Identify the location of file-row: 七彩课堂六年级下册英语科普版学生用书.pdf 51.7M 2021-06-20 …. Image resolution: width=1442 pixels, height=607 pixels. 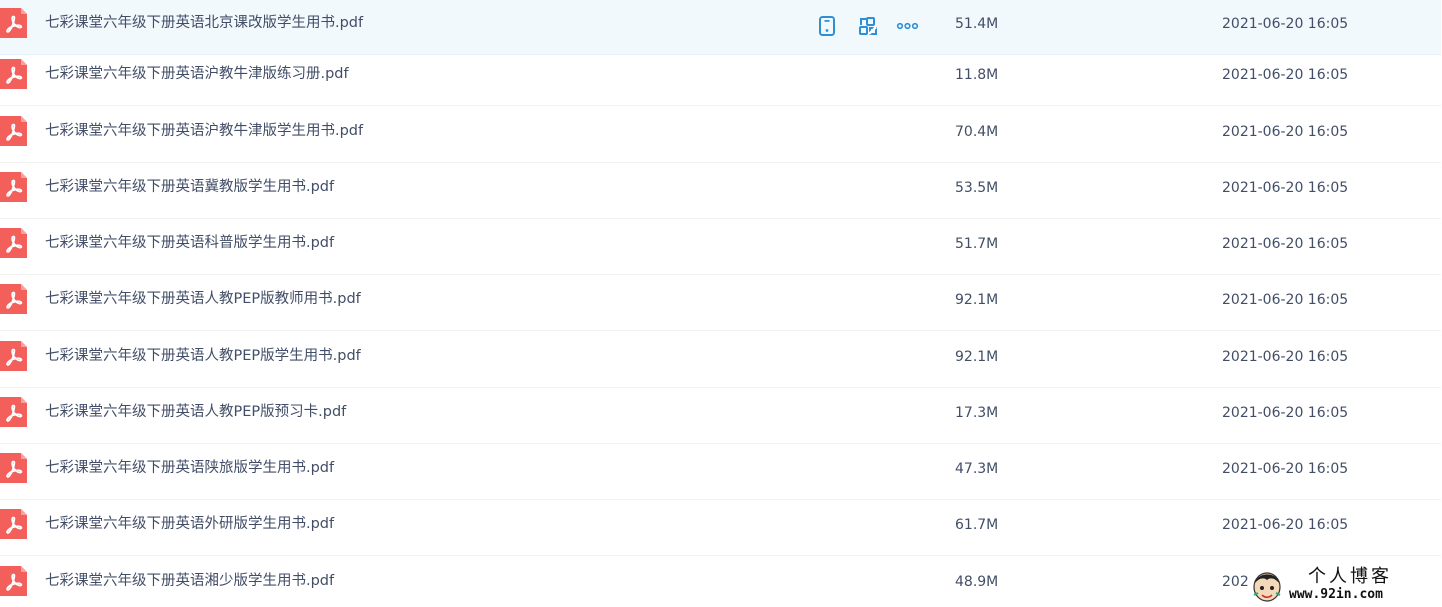
(720, 247).